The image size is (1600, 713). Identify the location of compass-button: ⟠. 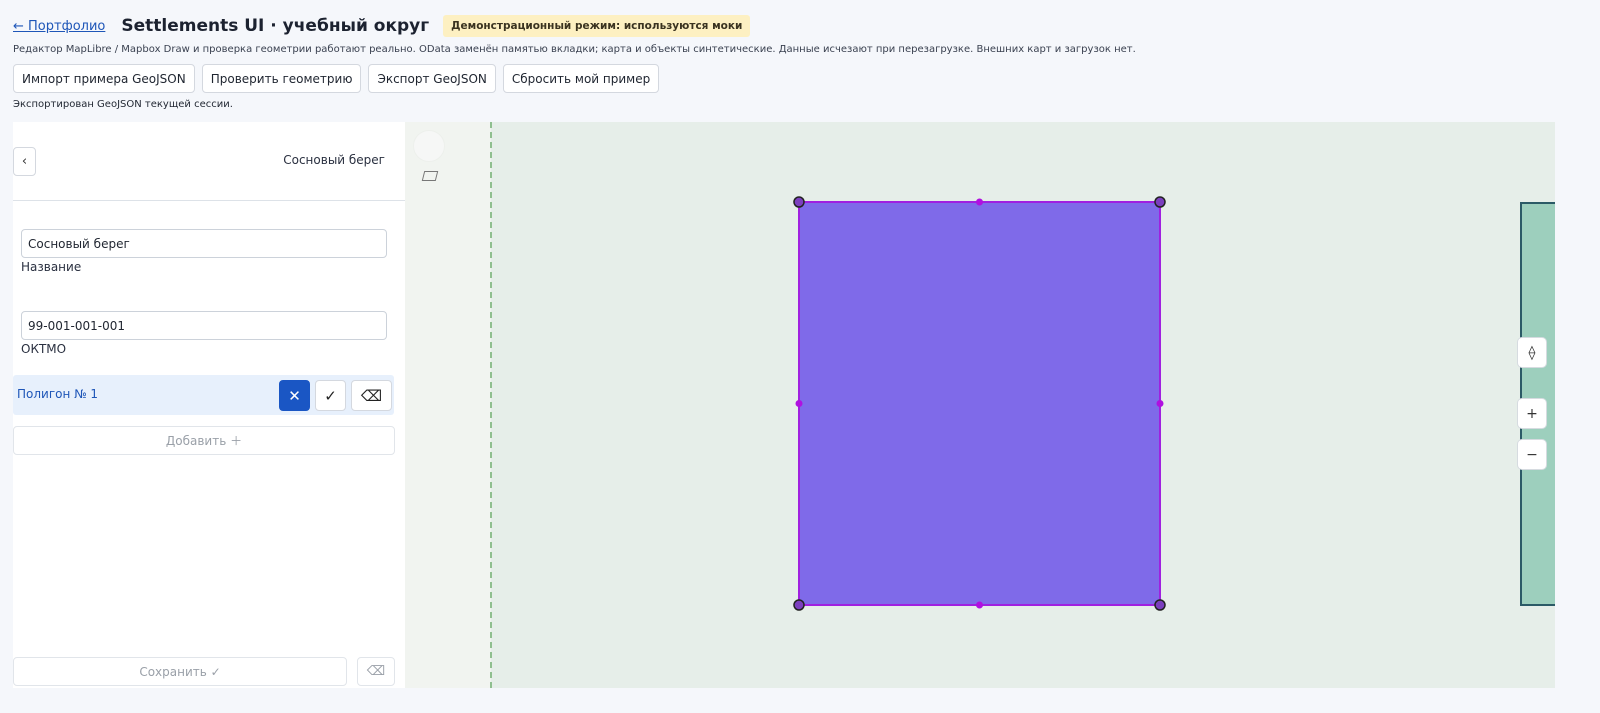
(1532, 352).